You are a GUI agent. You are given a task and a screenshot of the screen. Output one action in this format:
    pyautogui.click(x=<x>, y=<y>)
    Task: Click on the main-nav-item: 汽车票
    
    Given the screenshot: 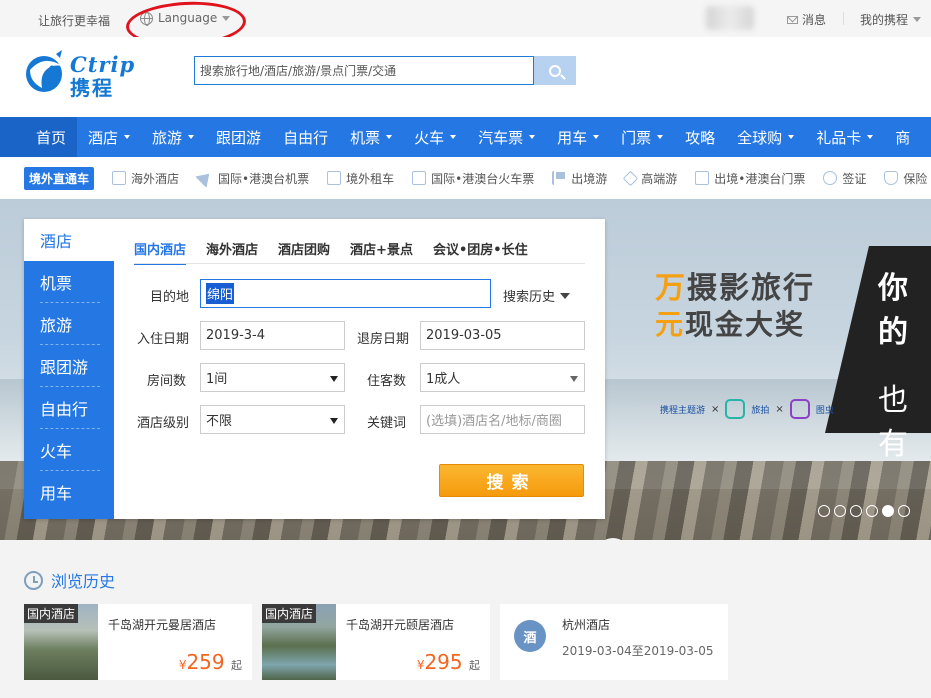 What is the action you would take?
    pyautogui.click(x=506, y=137)
    